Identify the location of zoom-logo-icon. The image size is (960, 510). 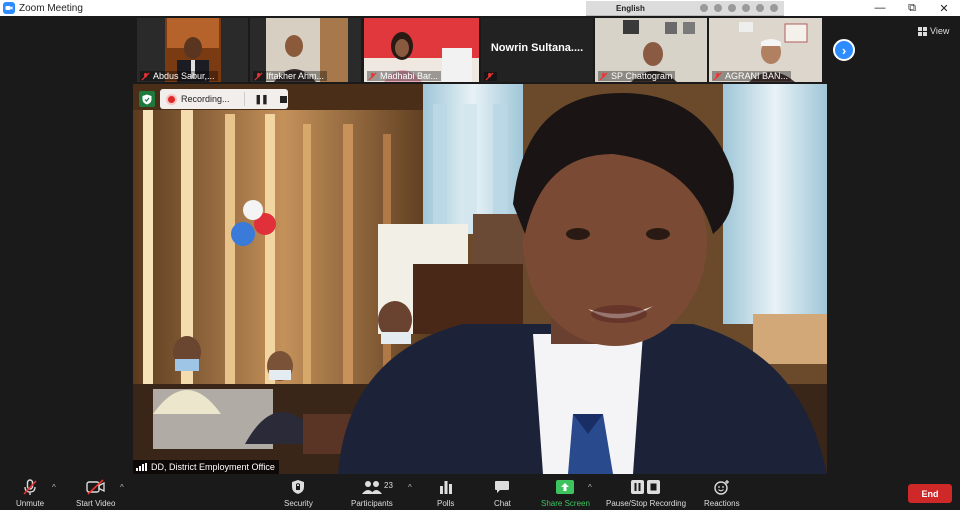
(9, 8).